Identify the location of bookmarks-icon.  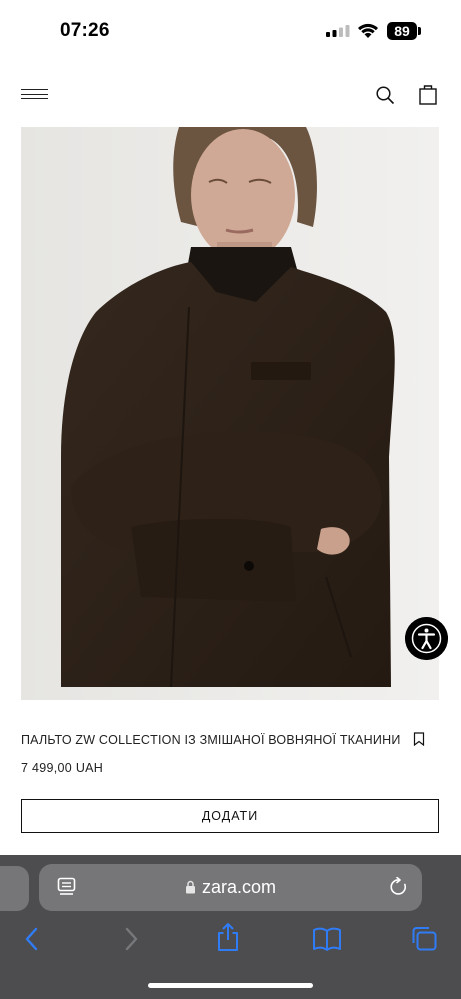
(327, 939).